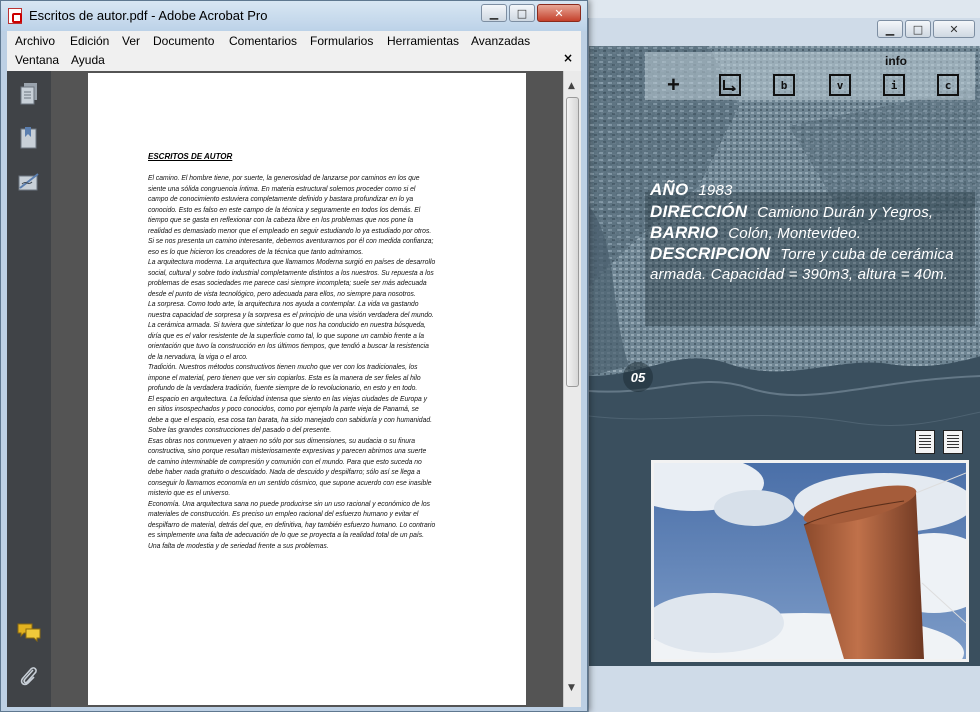  Describe the element at coordinates (88, 60) in the screenshot. I see `menu-ayuda: Ayuda` at that location.